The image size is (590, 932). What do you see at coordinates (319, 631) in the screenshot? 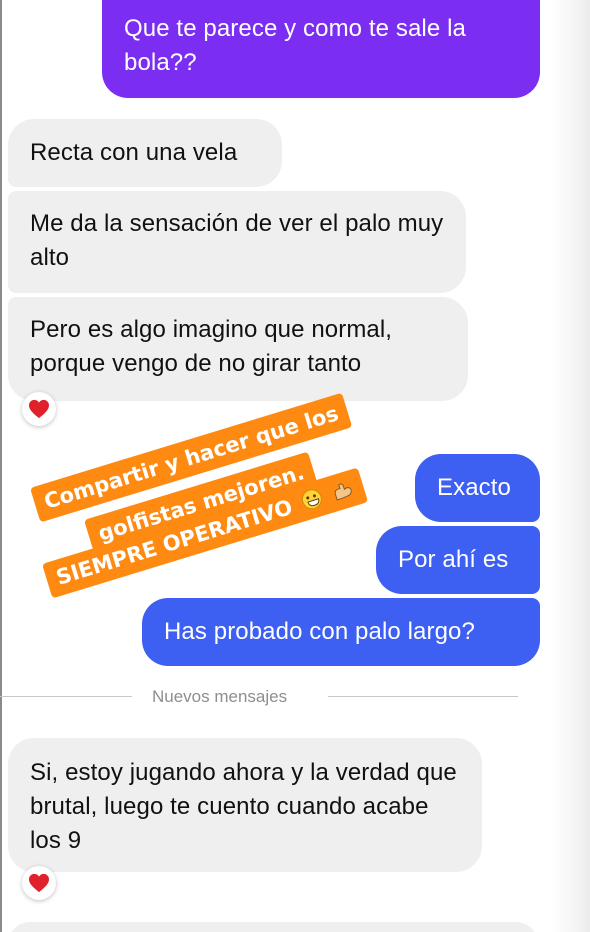
I see `message-text: Has probado con palo largo?` at bounding box center [319, 631].